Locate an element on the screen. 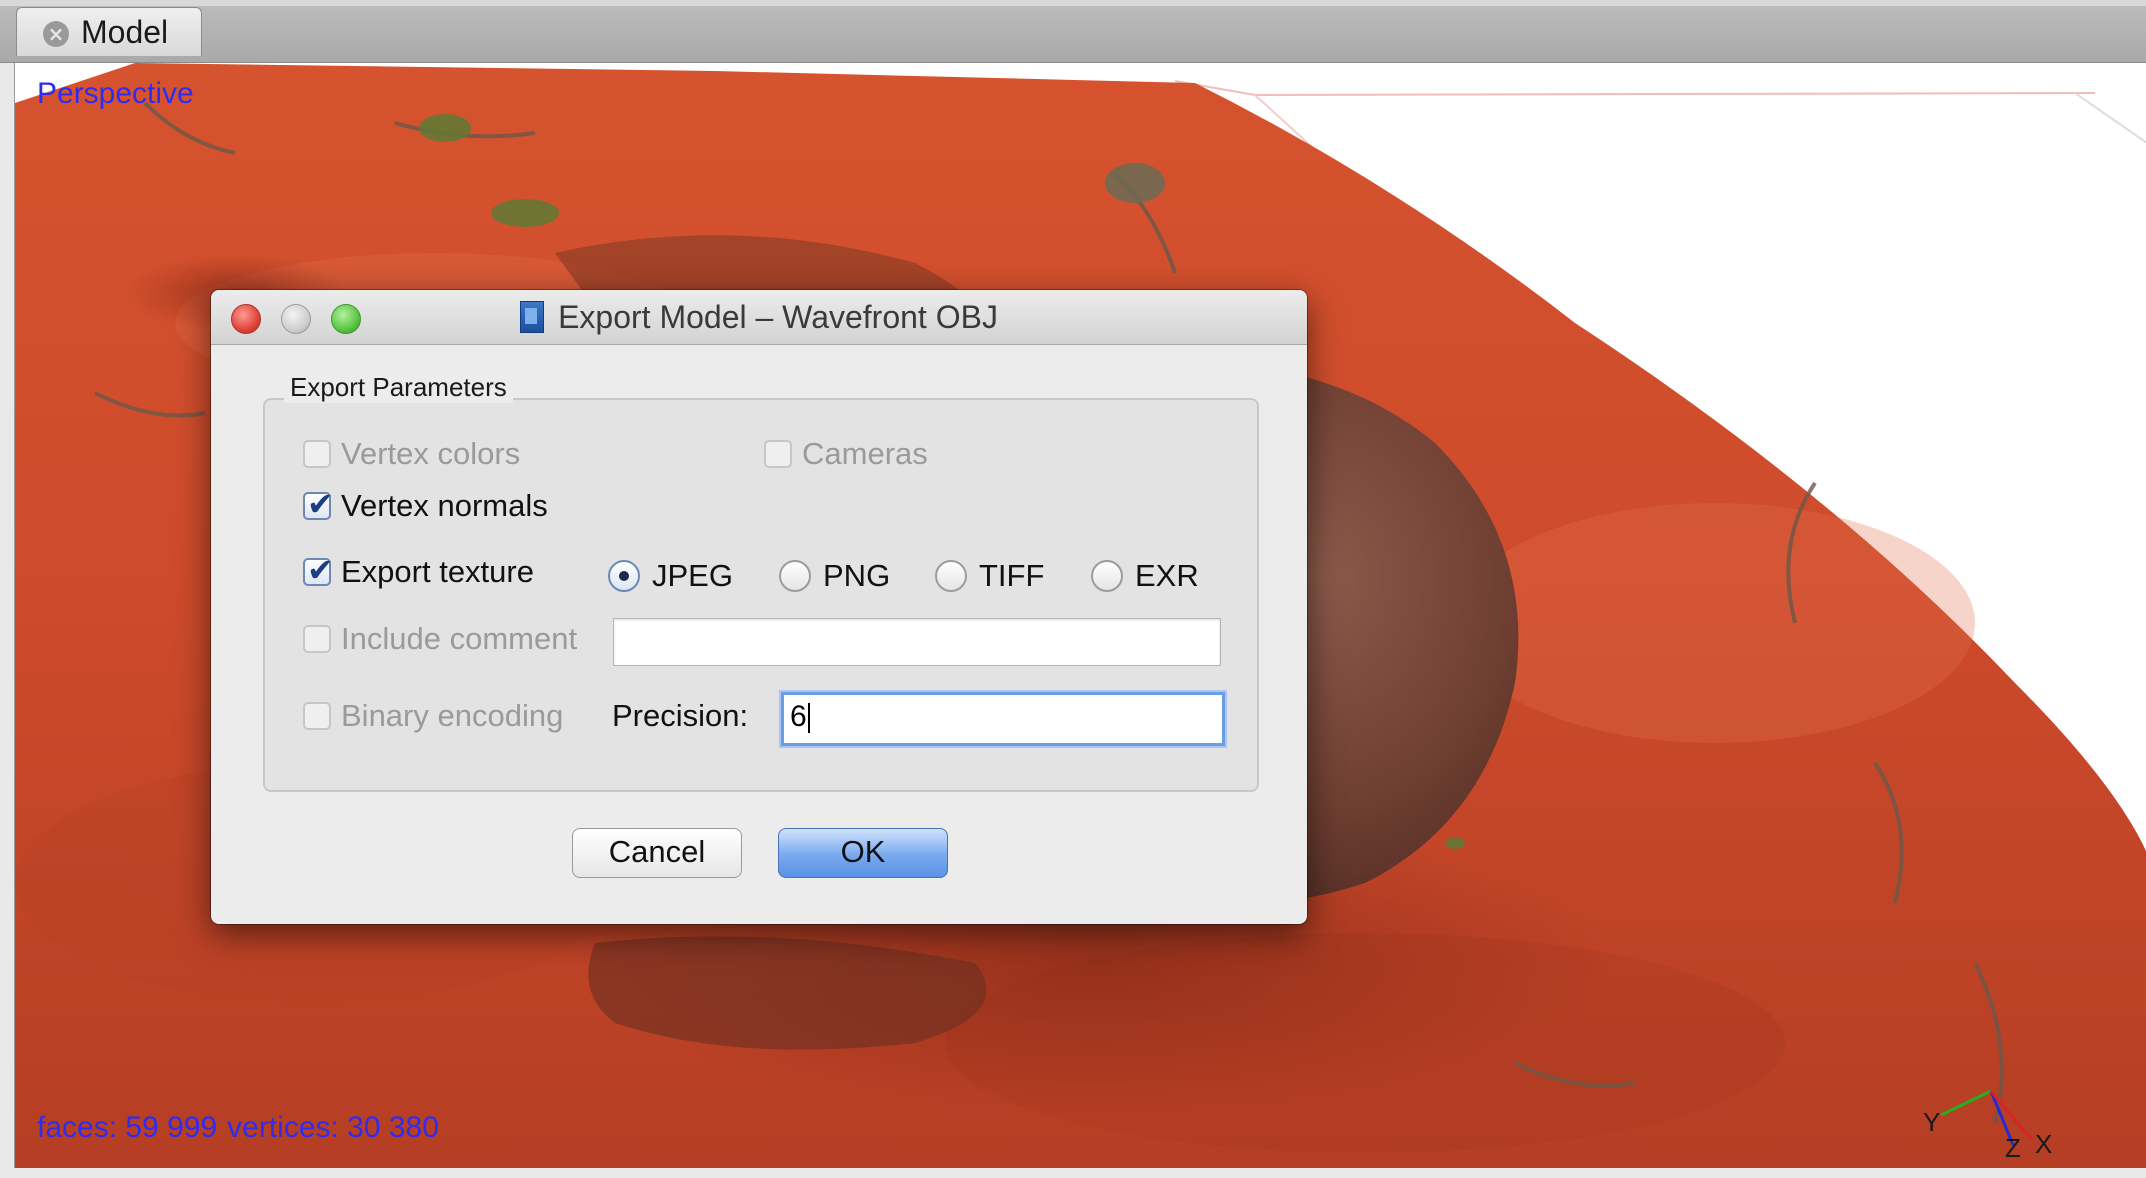  ok-button: OK is located at coordinates (863, 853).